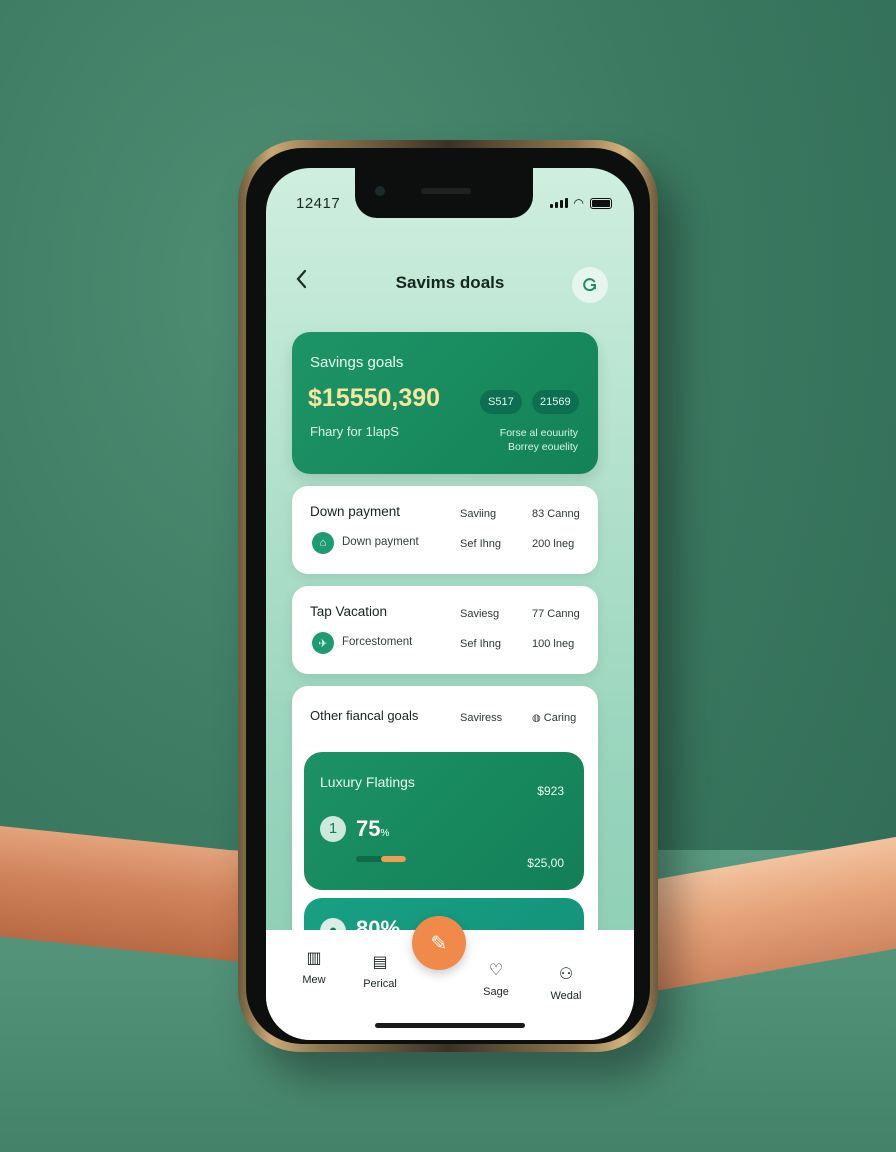 The width and height of the screenshot is (896, 1152). Describe the element at coordinates (355, 511) in the screenshot. I see `goal-card-title: Down payment` at that location.